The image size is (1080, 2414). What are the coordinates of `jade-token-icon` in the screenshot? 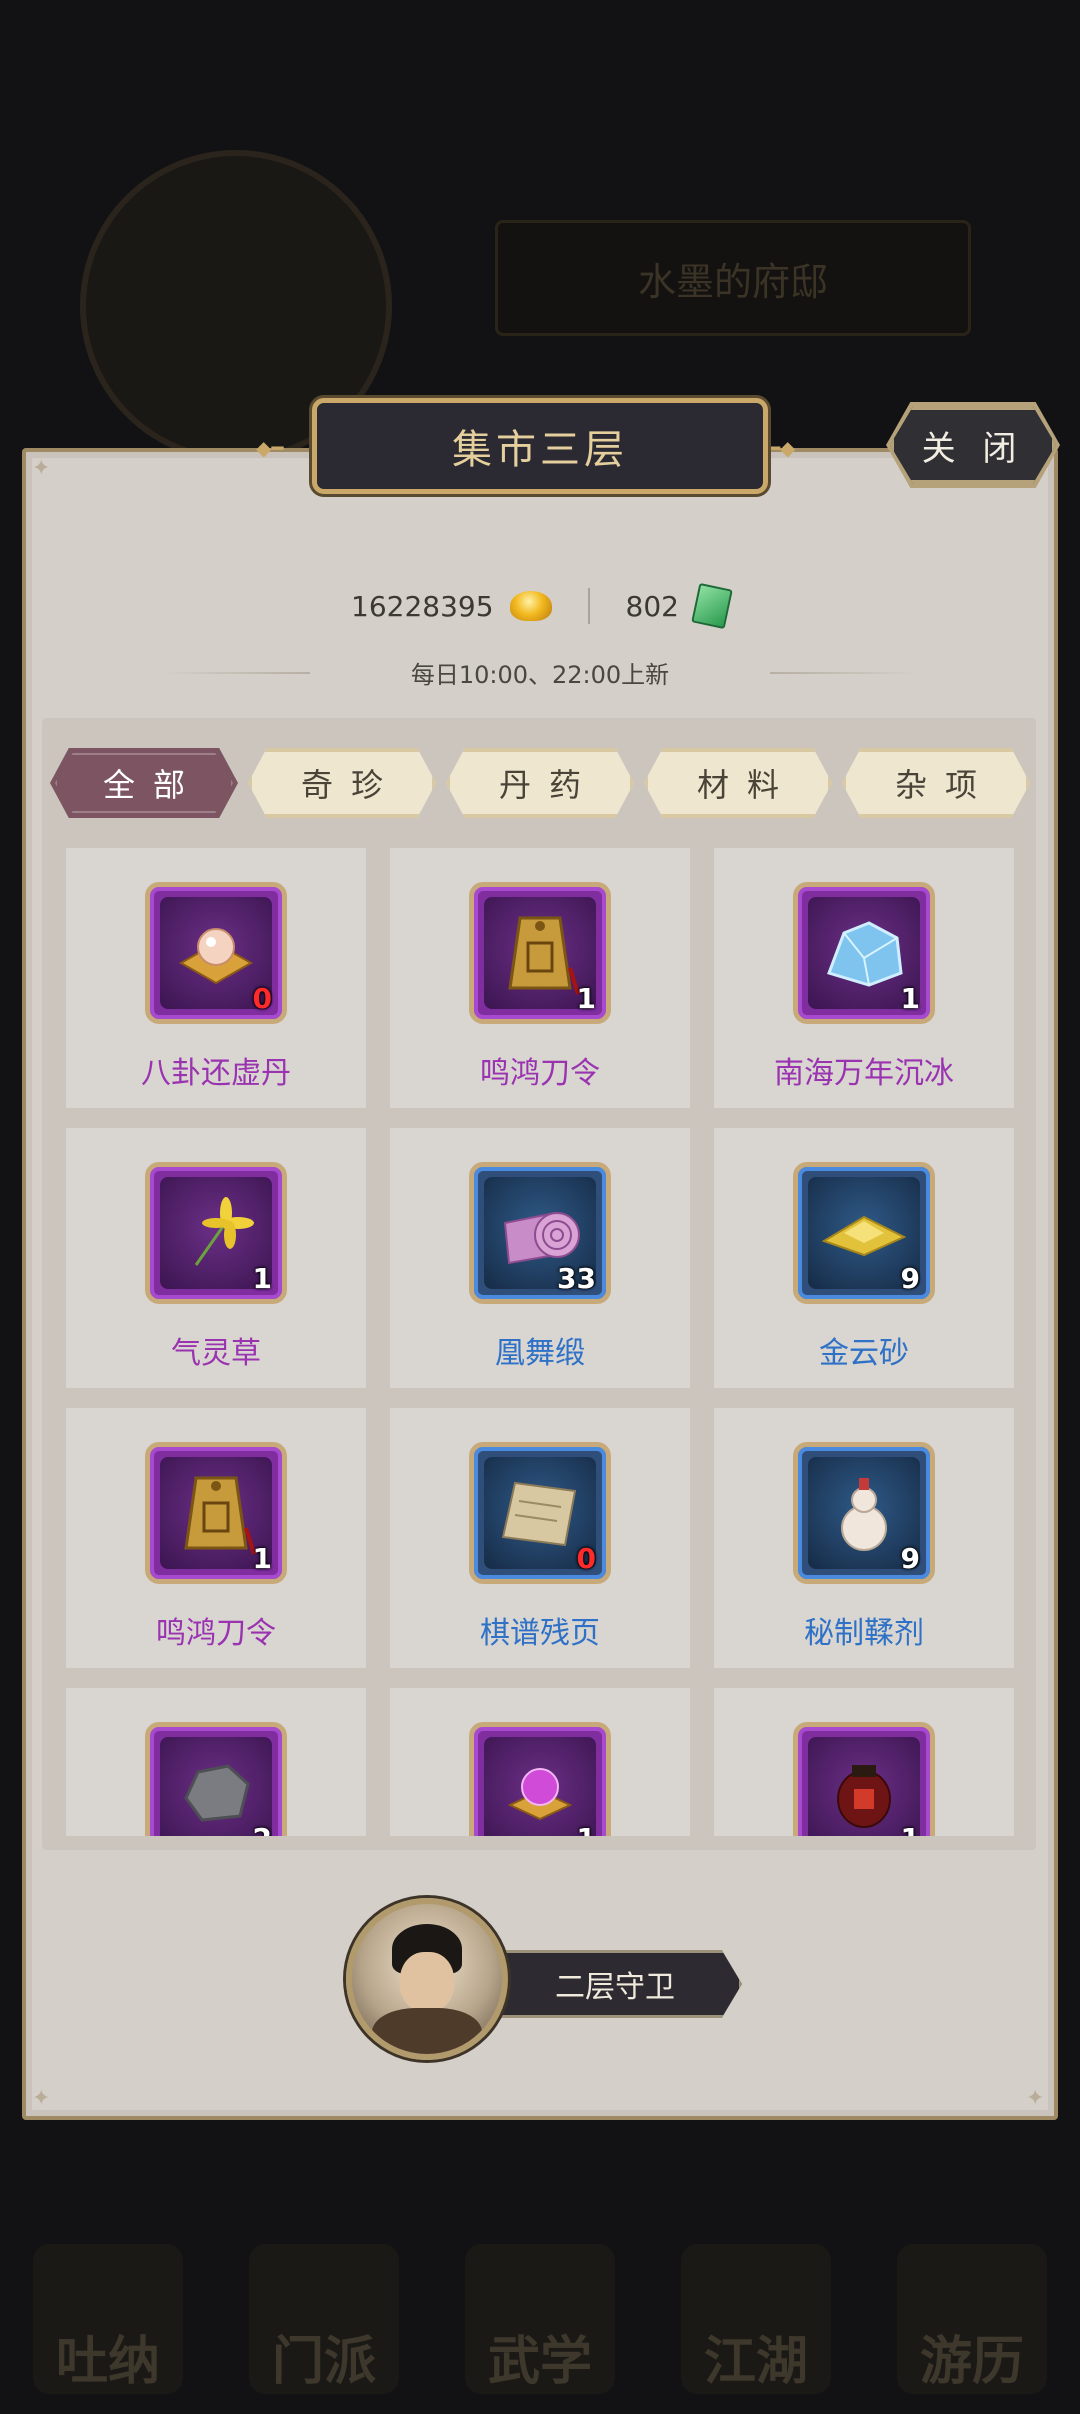 It's located at (712, 606).